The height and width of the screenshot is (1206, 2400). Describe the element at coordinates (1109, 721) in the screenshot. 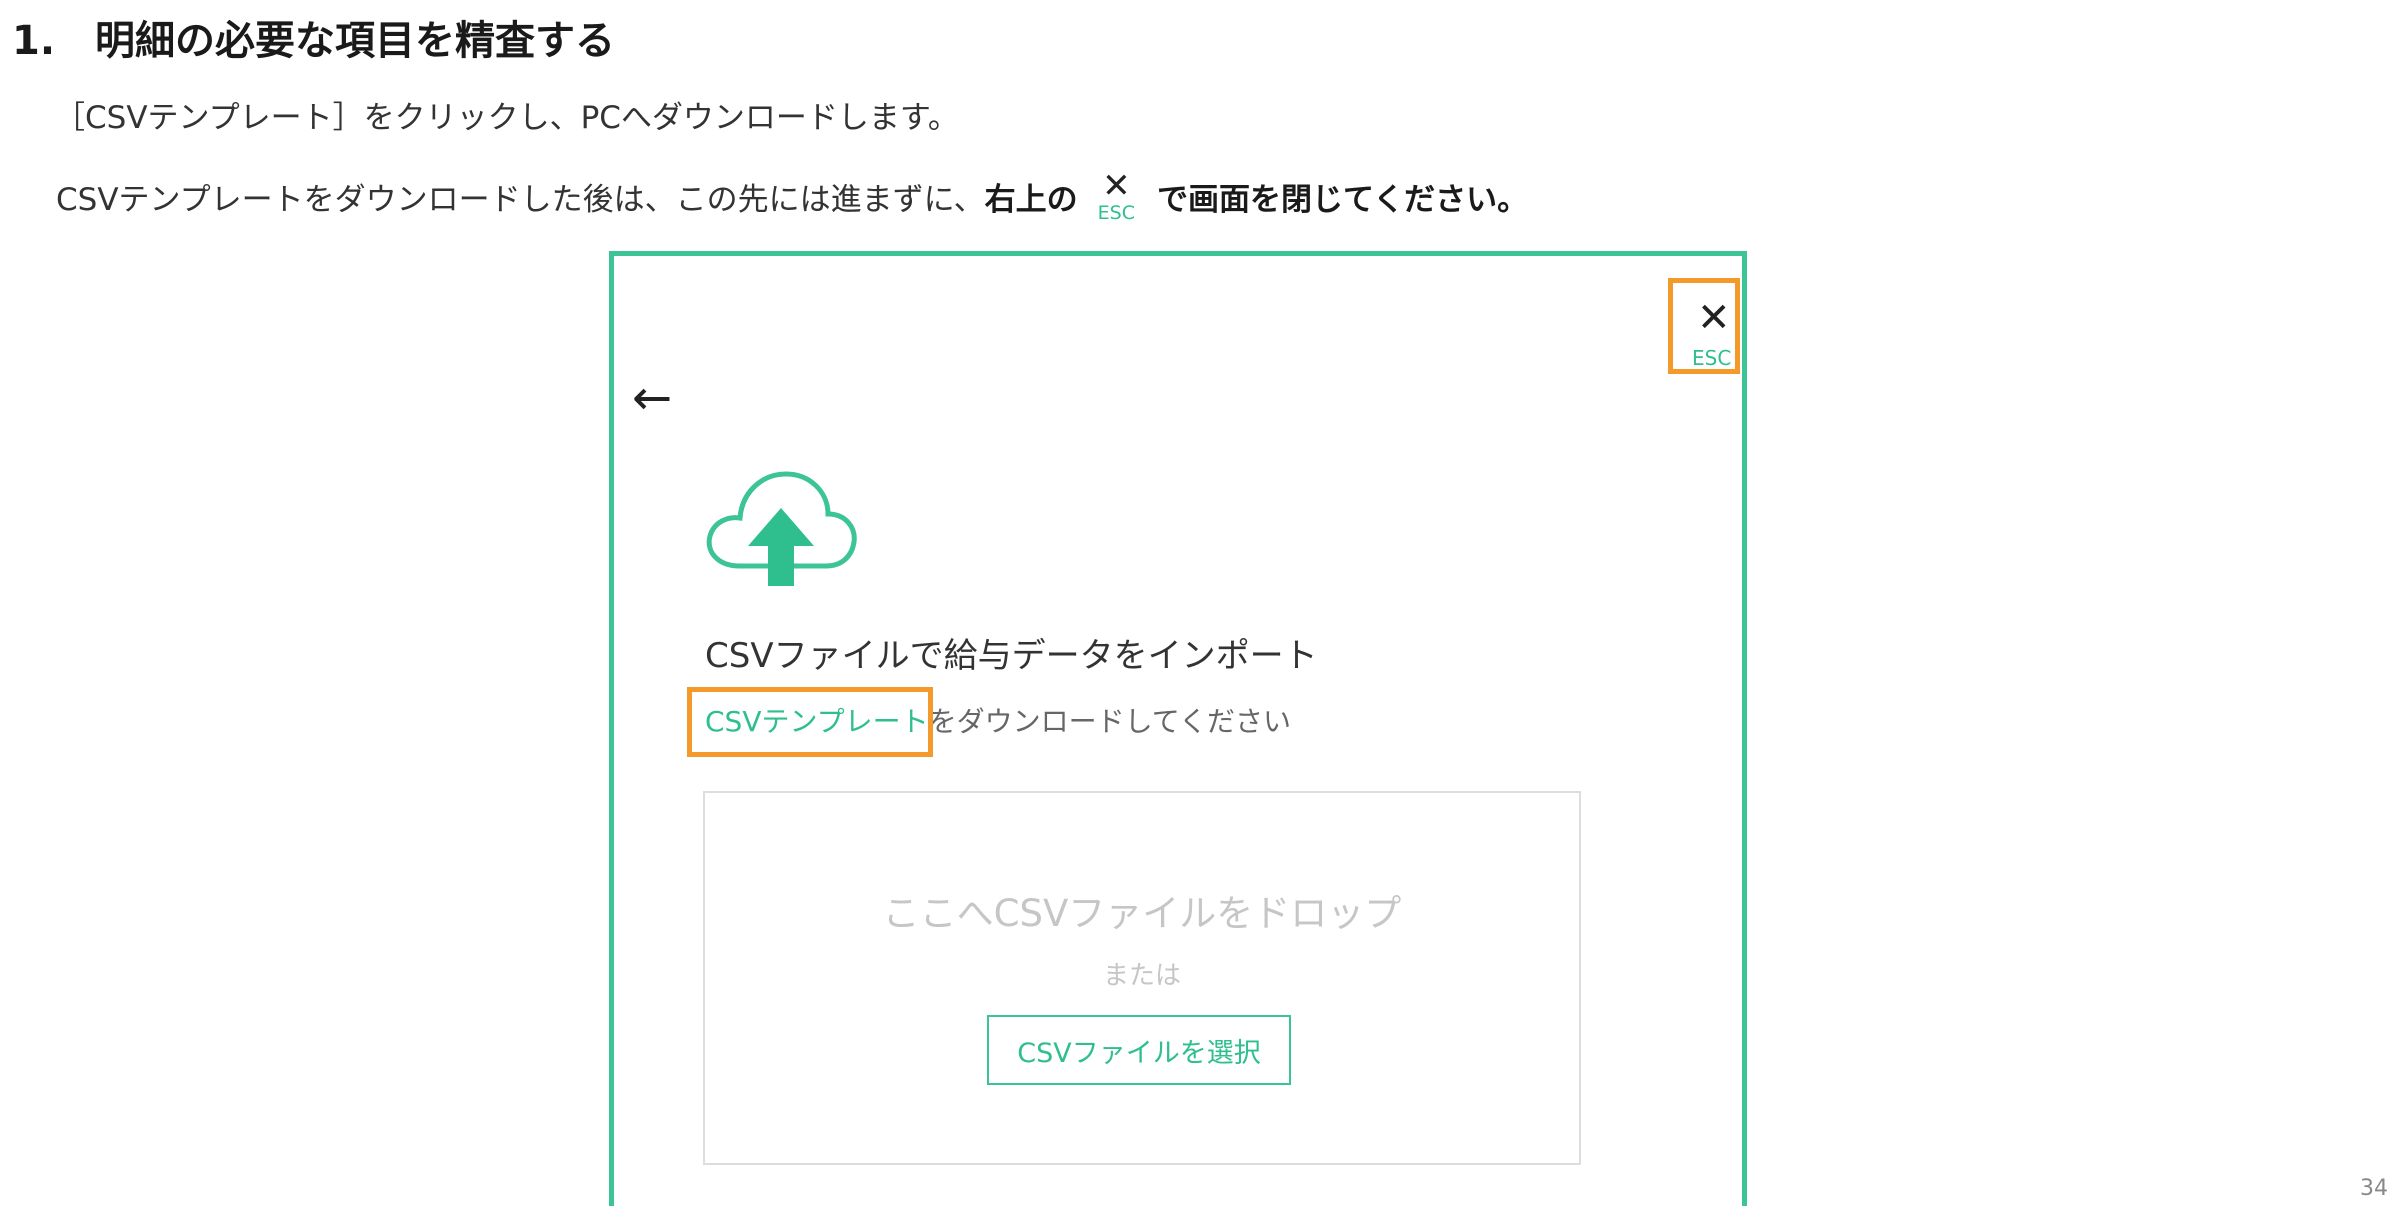

I see `template-suffix: をダウンロードしてください` at that location.